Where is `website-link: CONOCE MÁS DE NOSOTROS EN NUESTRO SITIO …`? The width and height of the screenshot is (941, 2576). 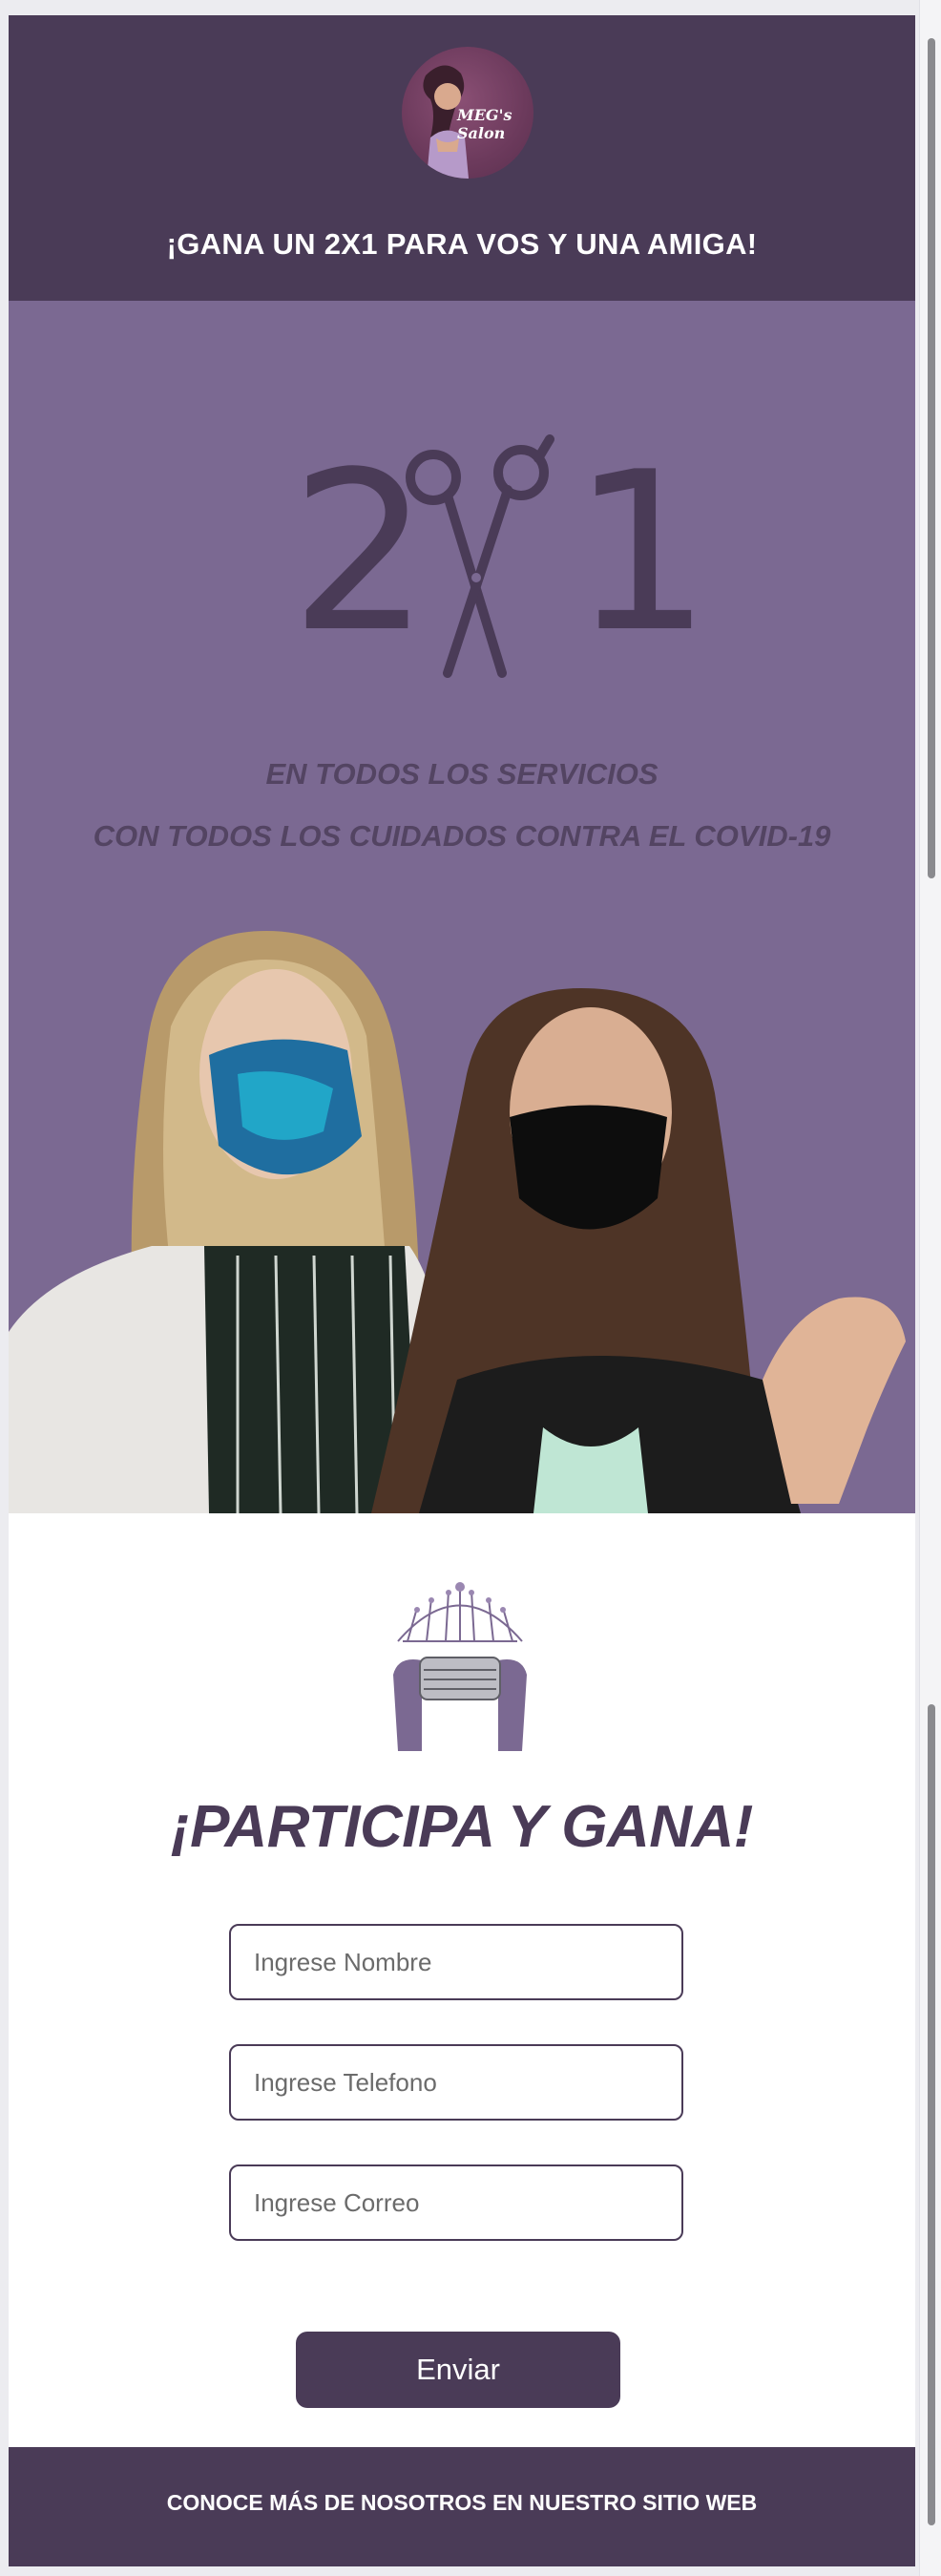
website-link: CONOCE MÁS DE NOSOTROS EN NUESTRO SITIO … is located at coordinates (462, 2503).